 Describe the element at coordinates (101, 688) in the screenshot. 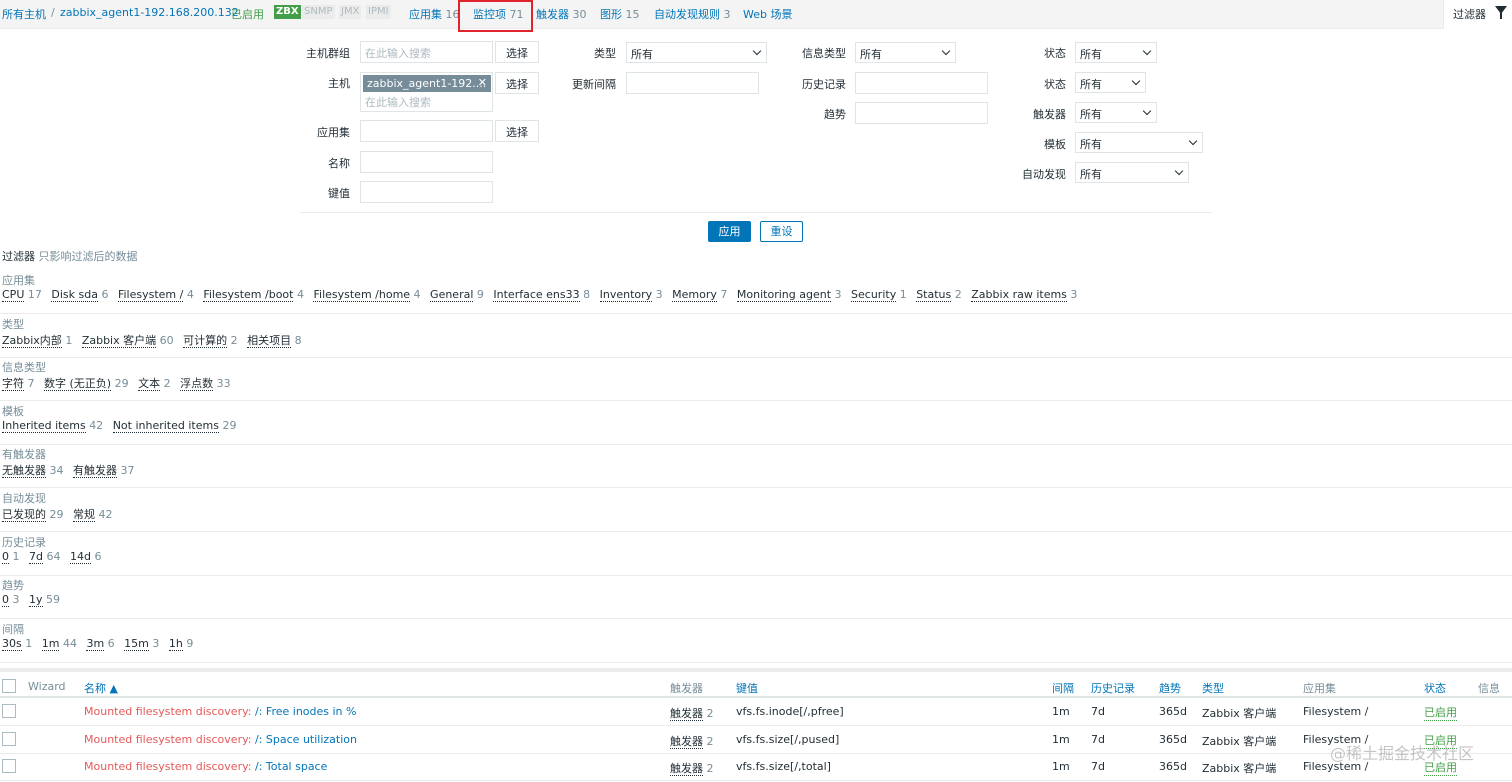

I see `col-name: 名称 ▲` at that location.